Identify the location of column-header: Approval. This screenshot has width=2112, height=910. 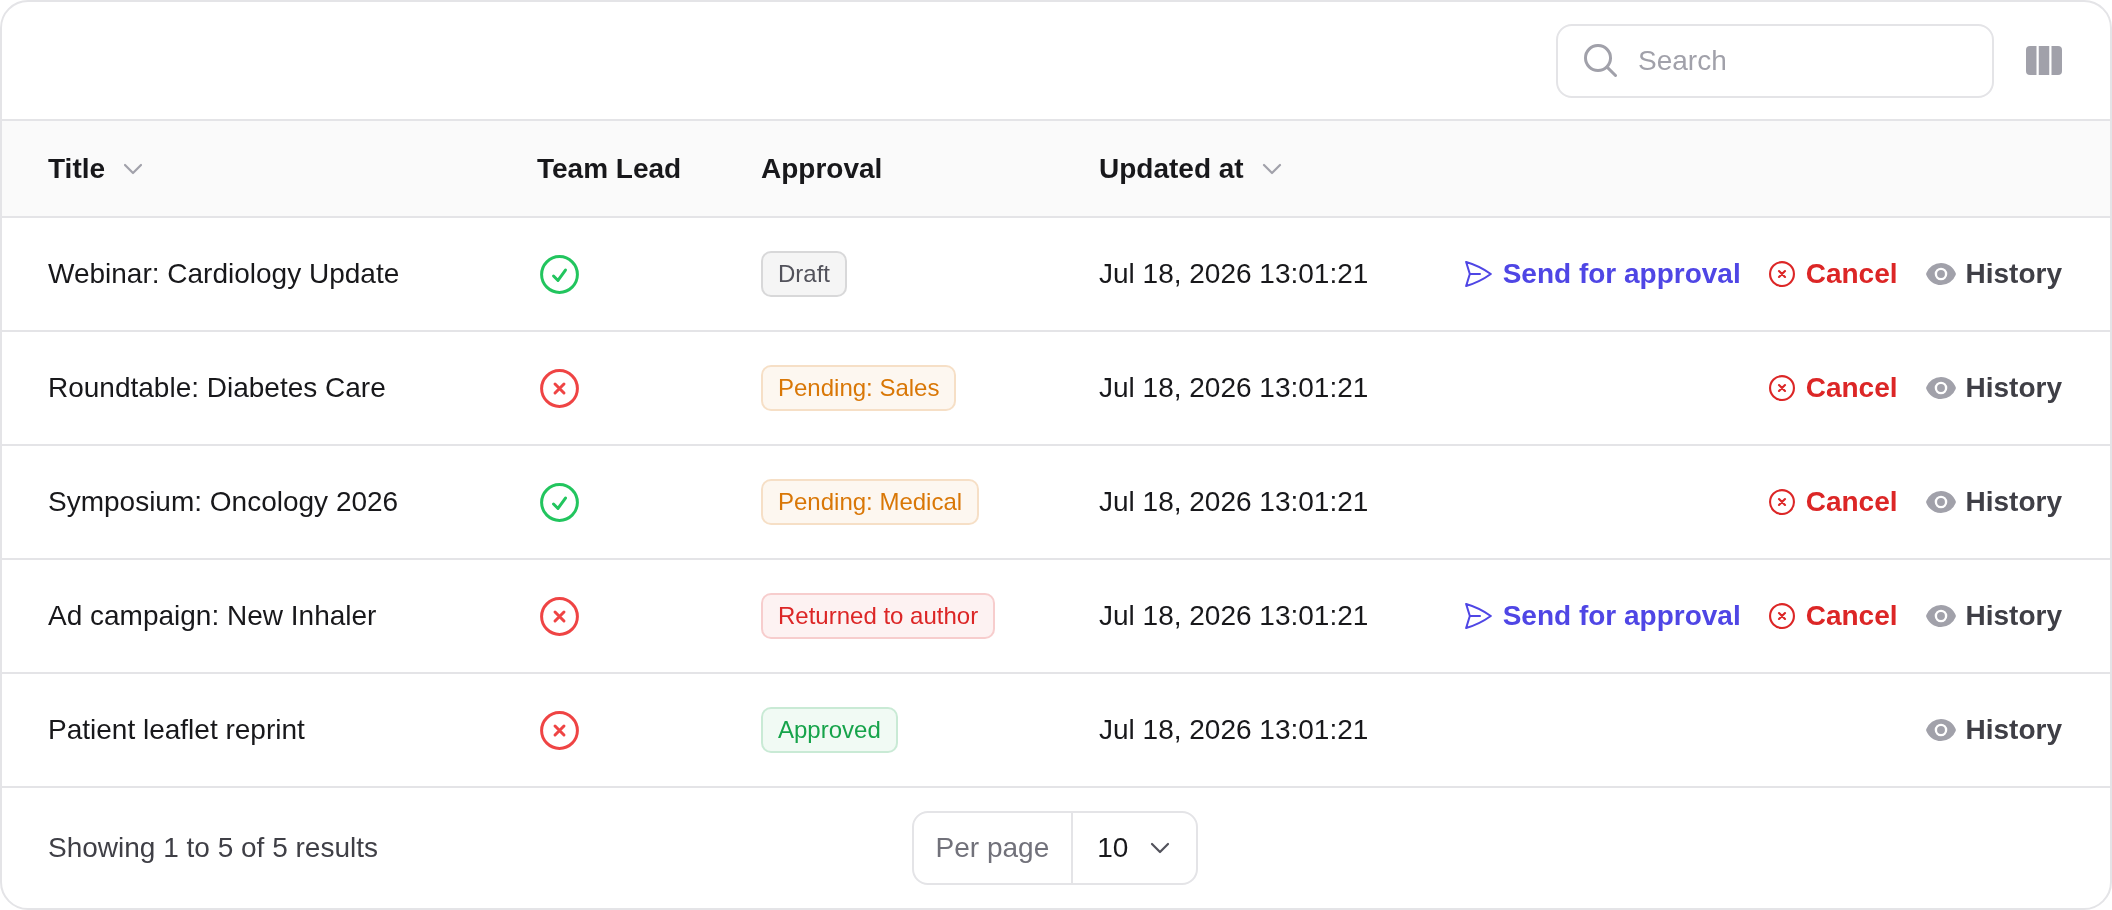
(822, 168).